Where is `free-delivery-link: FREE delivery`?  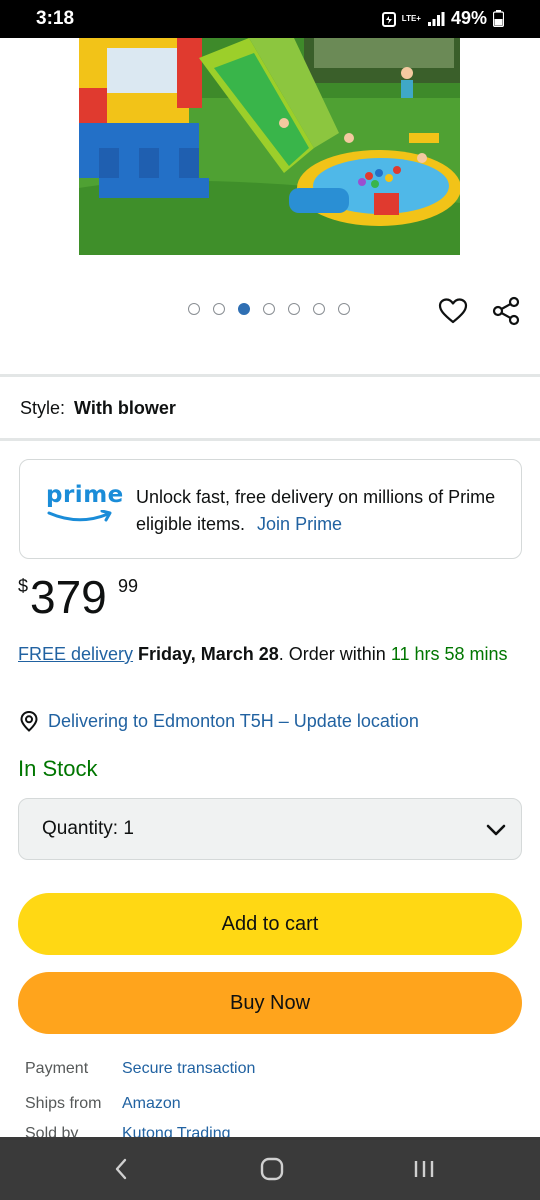 free-delivery-link: FREE delivery is located at coordinates (75, 654).